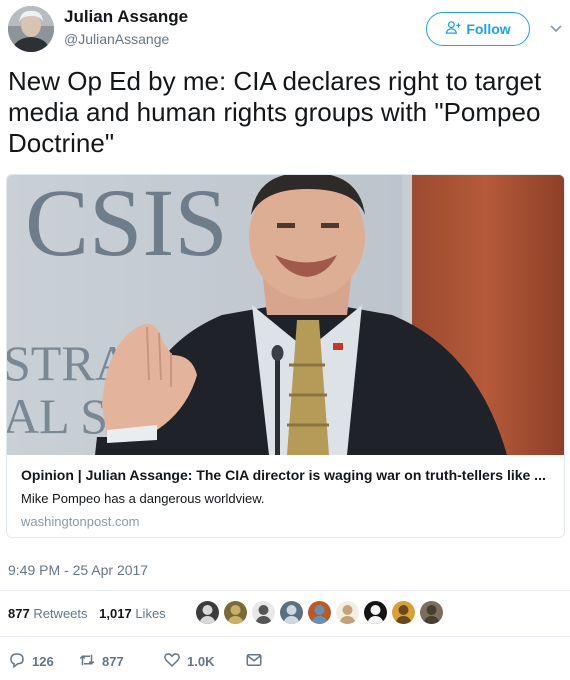 This screenshot has height=680, width=570. Describe the element at coordinates (453, 29) in the screenshot. I see `follow-person-icon` at that location.